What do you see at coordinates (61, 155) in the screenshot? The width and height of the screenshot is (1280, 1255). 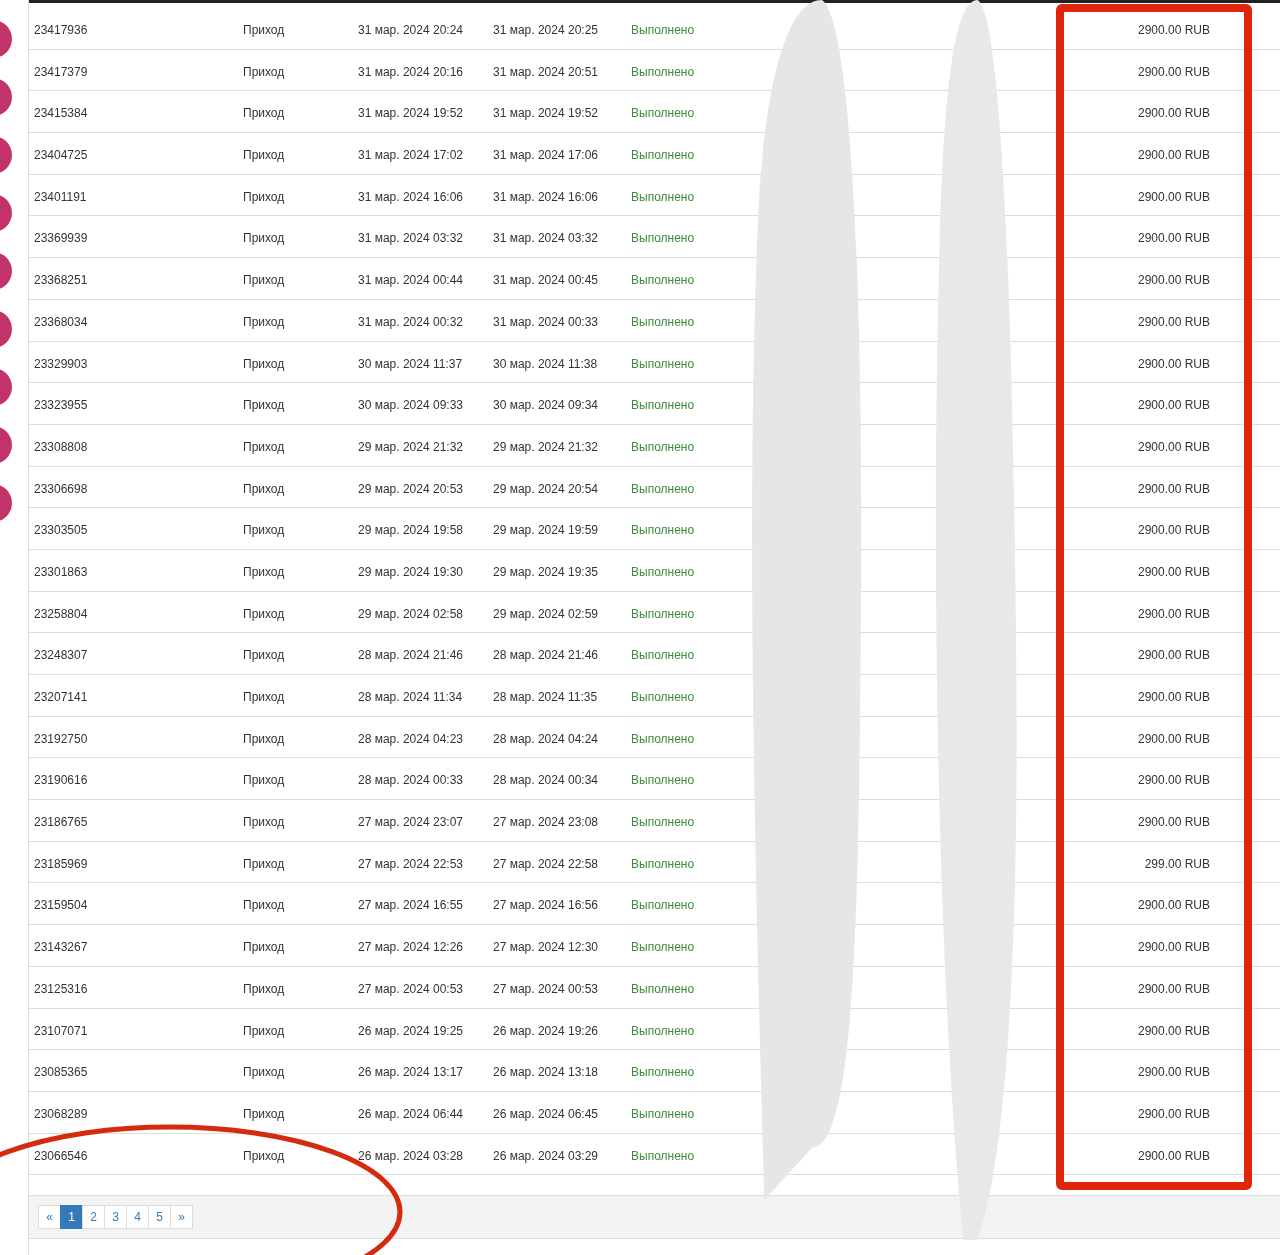 I see `table-cell-text: 23404725` at bounding box center [61, 155].